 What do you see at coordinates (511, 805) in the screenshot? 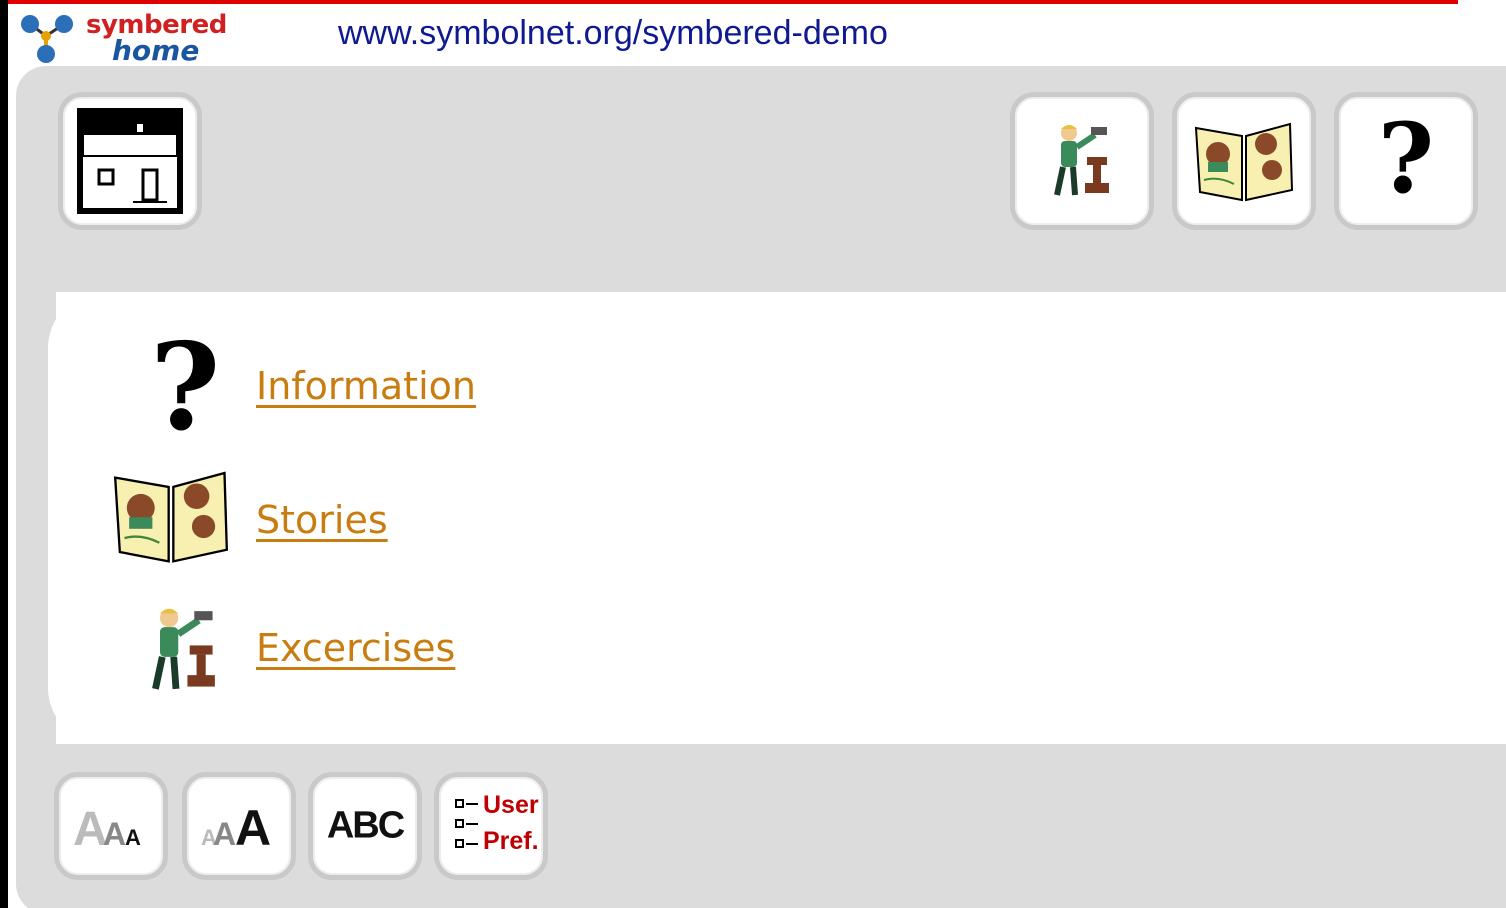
I see `user-pref-label-line1: User` at bounding box center [511, 805].